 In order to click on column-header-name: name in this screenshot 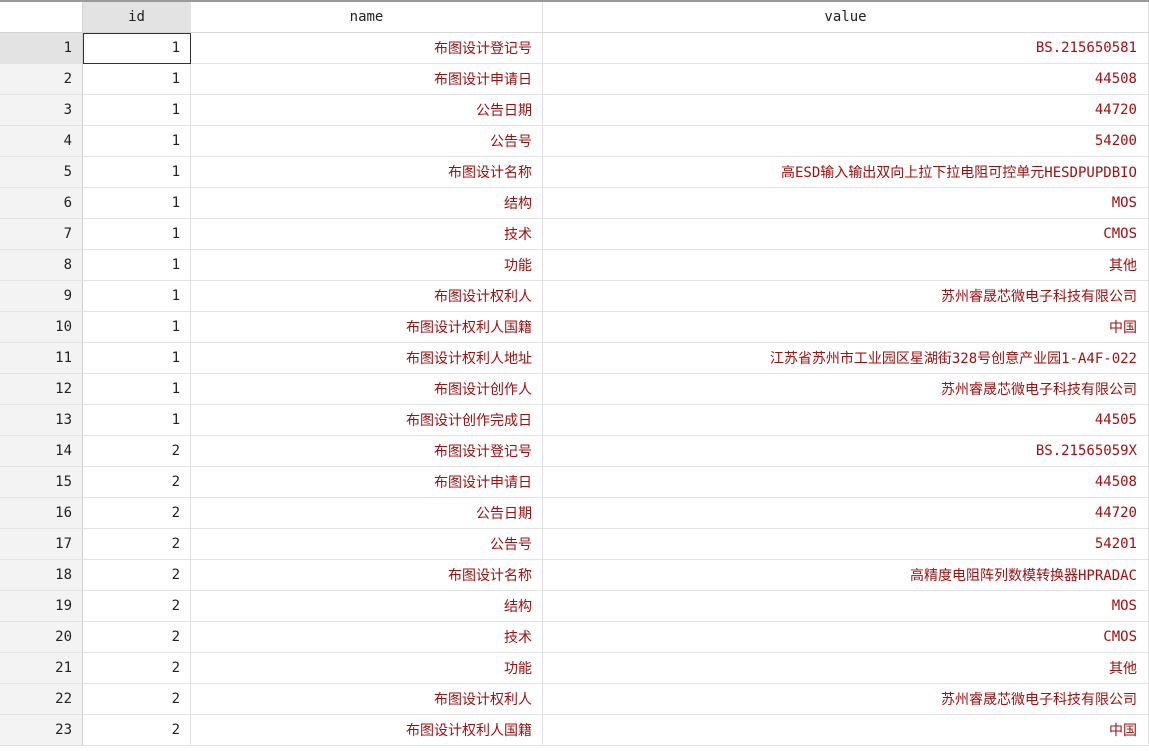, I will do `click(367, 17)`.